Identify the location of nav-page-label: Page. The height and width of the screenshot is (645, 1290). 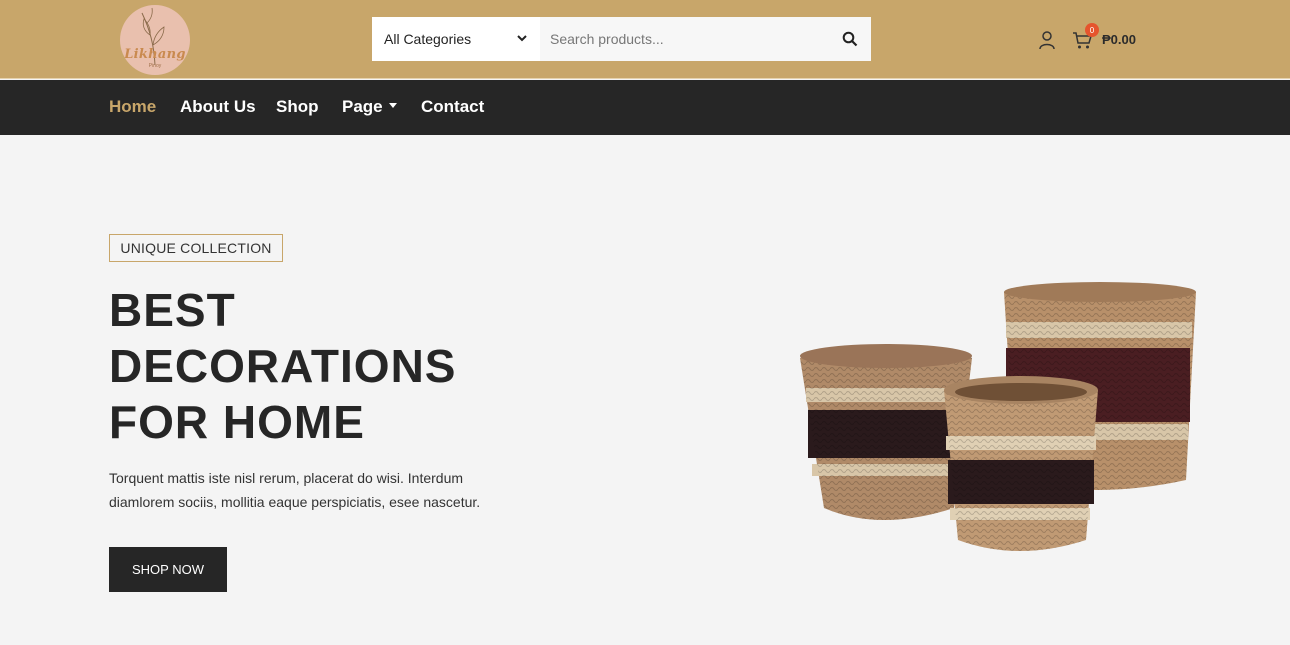
(362, 106).